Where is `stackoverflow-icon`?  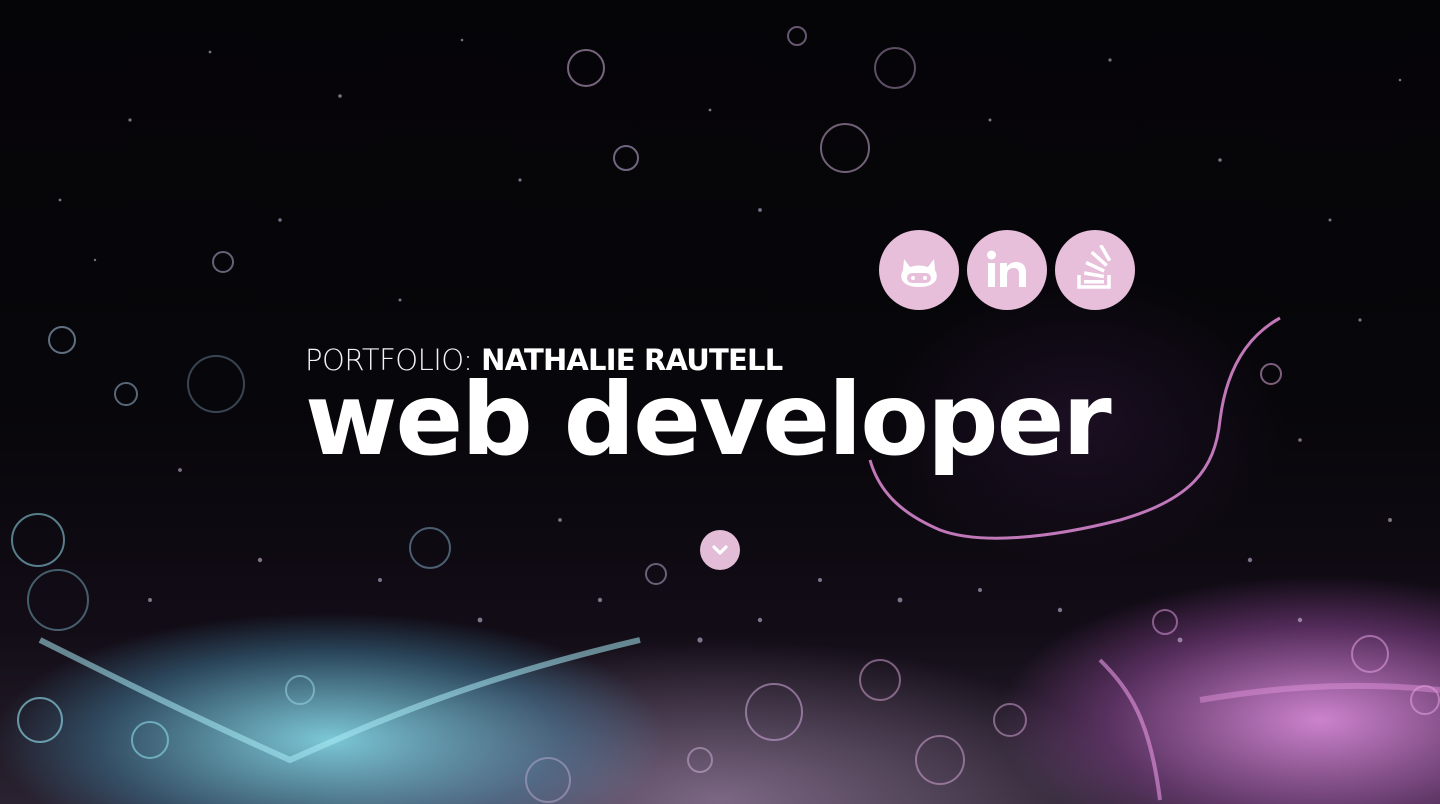
stackoverflow-icon is located at coordinates (1094, 267).